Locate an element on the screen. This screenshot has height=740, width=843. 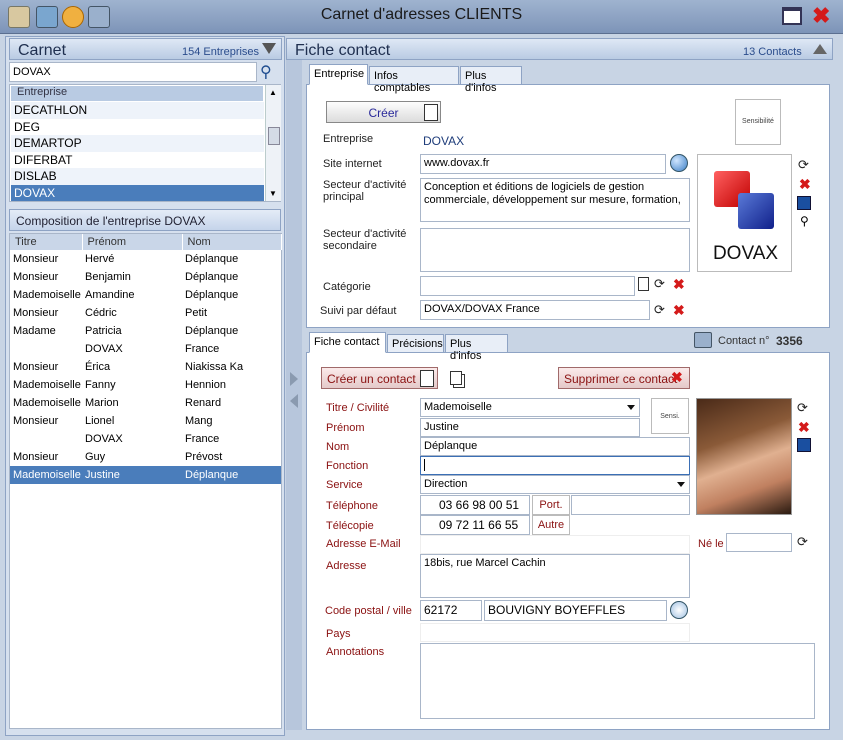
tab-fiche-contact: Fiche contact is located at coordinates (347, 342).